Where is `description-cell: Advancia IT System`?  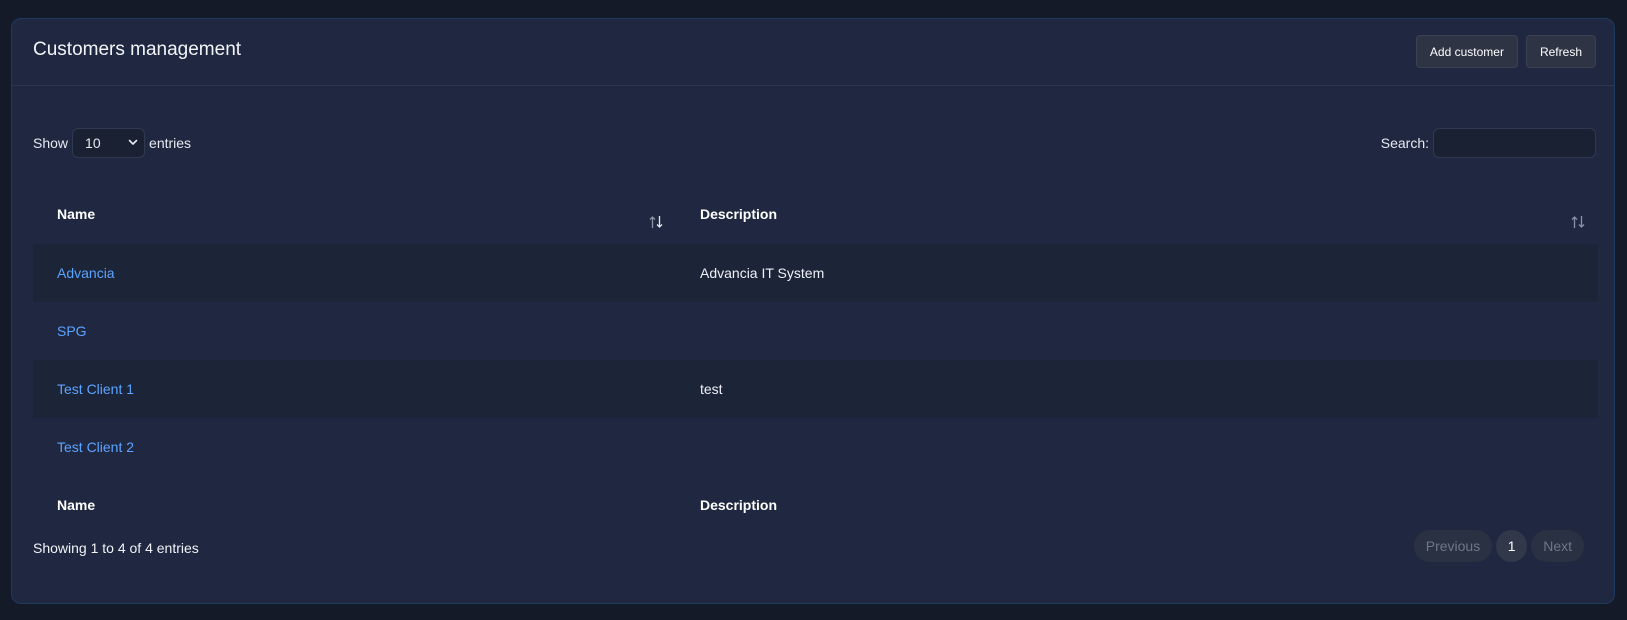
description-cell: Advancia IT System is located at coordinates (762, 273).